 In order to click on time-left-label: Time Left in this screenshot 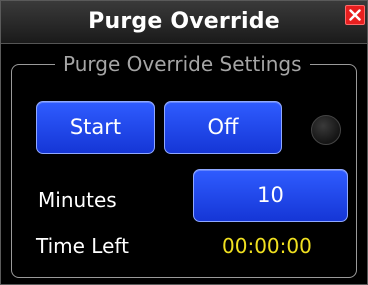, I will do `click(82, 246)`.